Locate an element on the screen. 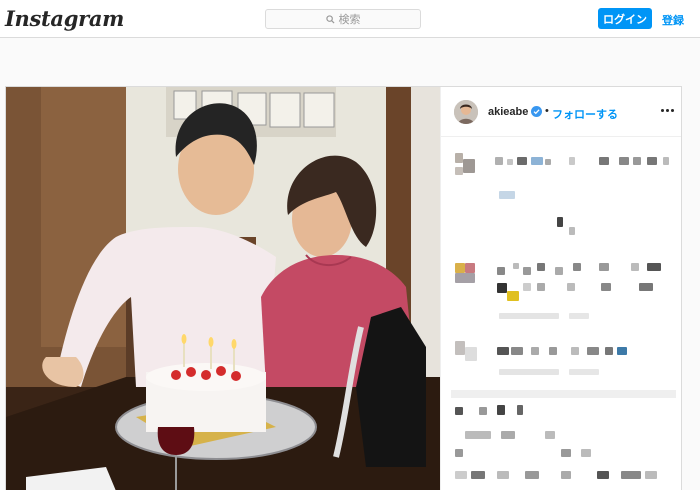 This screenshot has height=490, width=700. login-button: ログイン is located at coordinates (625, 18).